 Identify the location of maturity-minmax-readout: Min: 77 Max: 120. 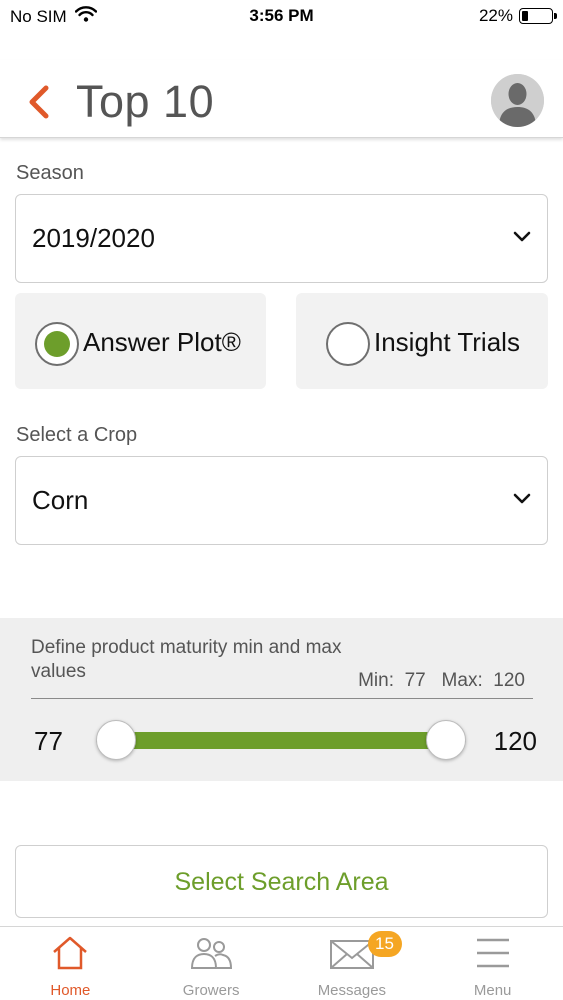
(441, 681).